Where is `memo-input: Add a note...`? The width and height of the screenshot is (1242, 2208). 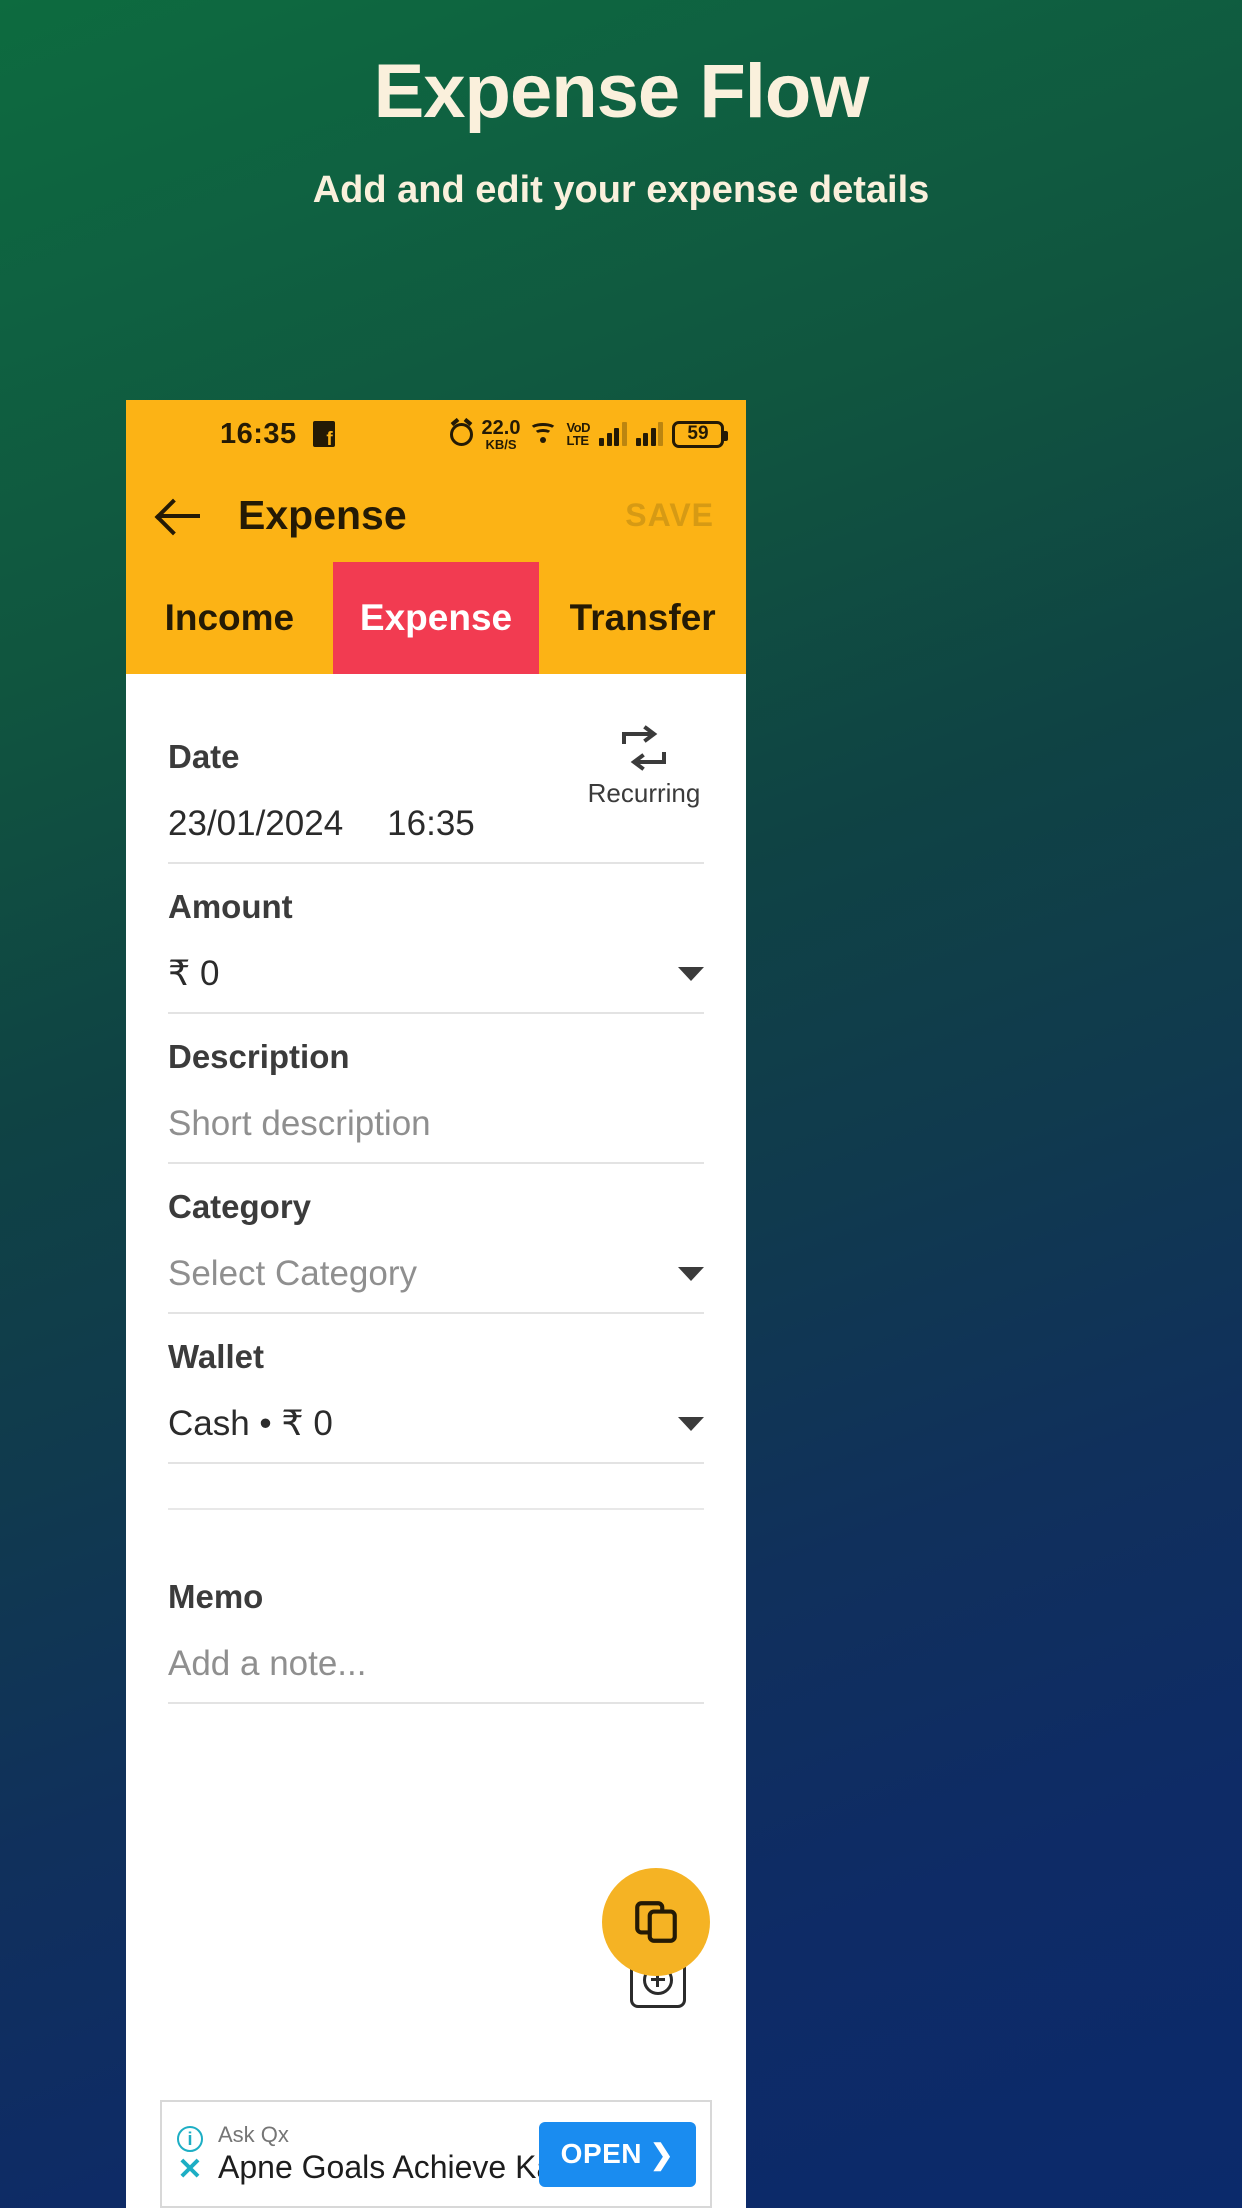 memo-input: Add a note... is located at coordinates (267, 1664).